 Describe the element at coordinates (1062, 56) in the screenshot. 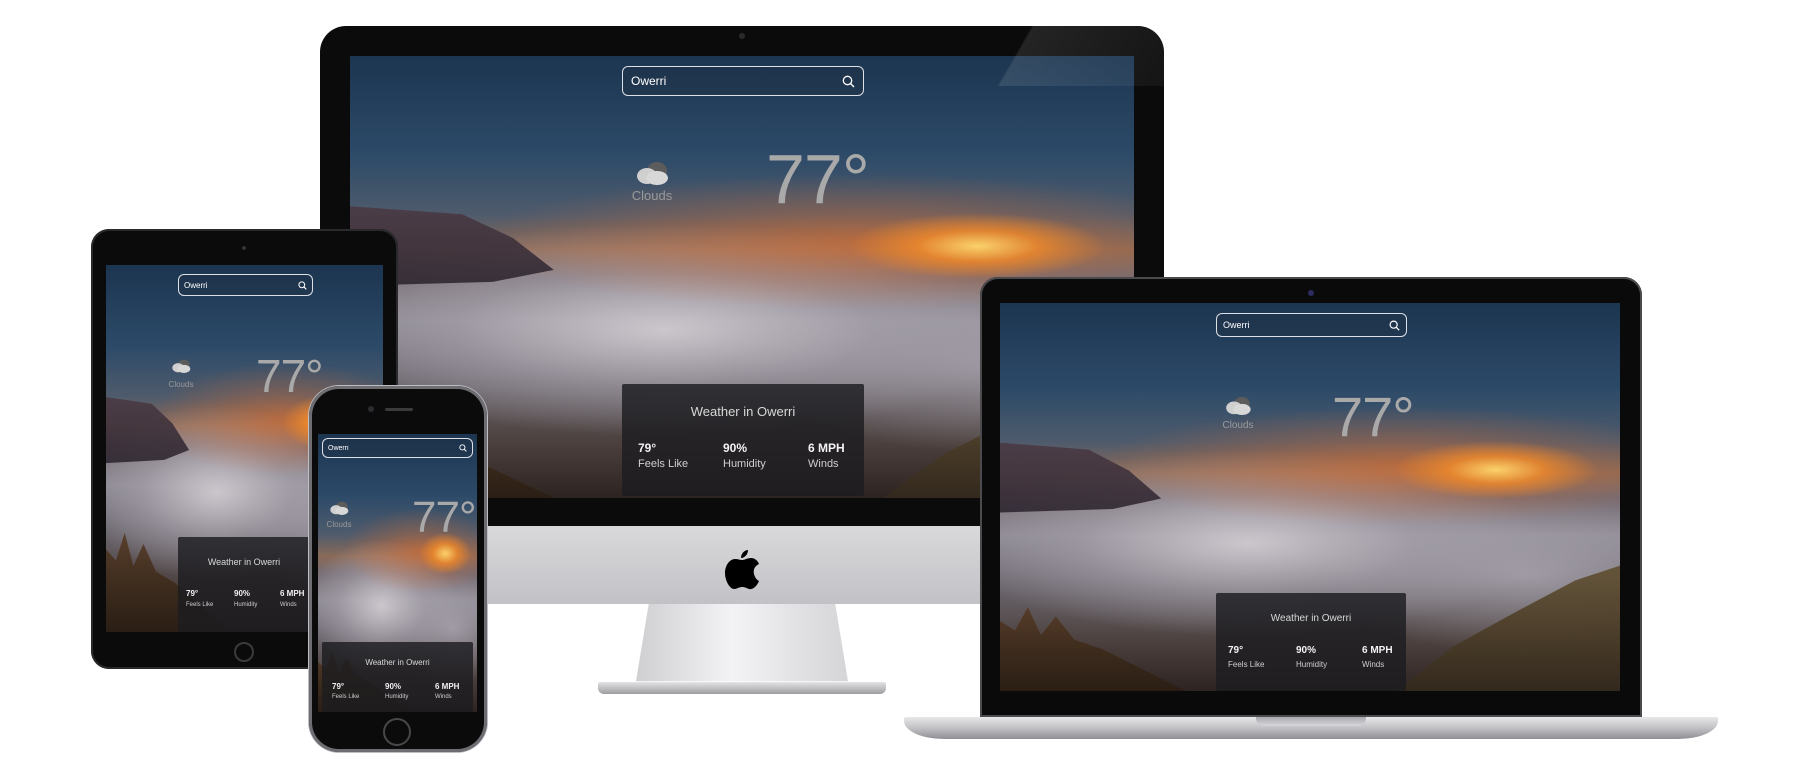

I see `imac-glare` at that location.